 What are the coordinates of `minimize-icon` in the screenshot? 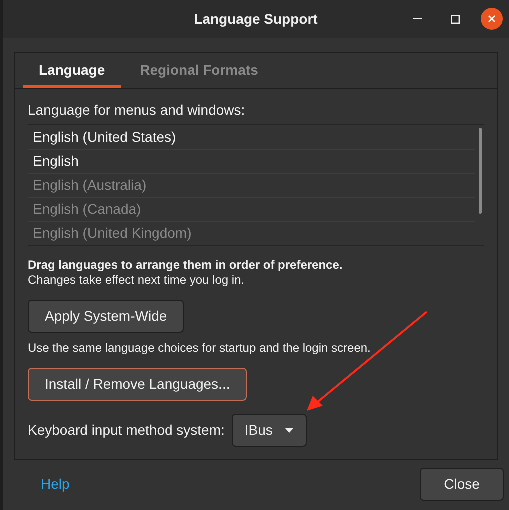 It's located at (417, 19).